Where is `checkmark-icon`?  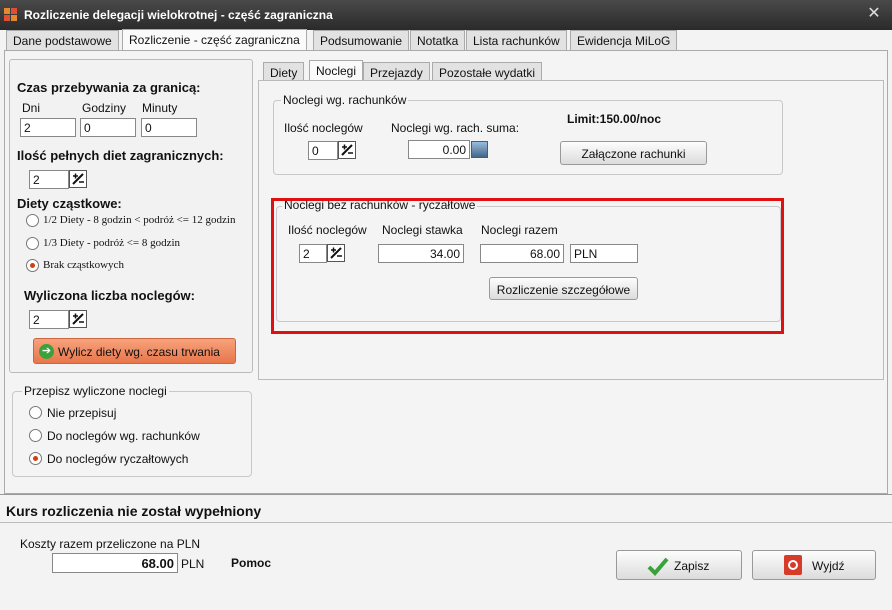
checkmark-icon is located at coordinates (658, 566).